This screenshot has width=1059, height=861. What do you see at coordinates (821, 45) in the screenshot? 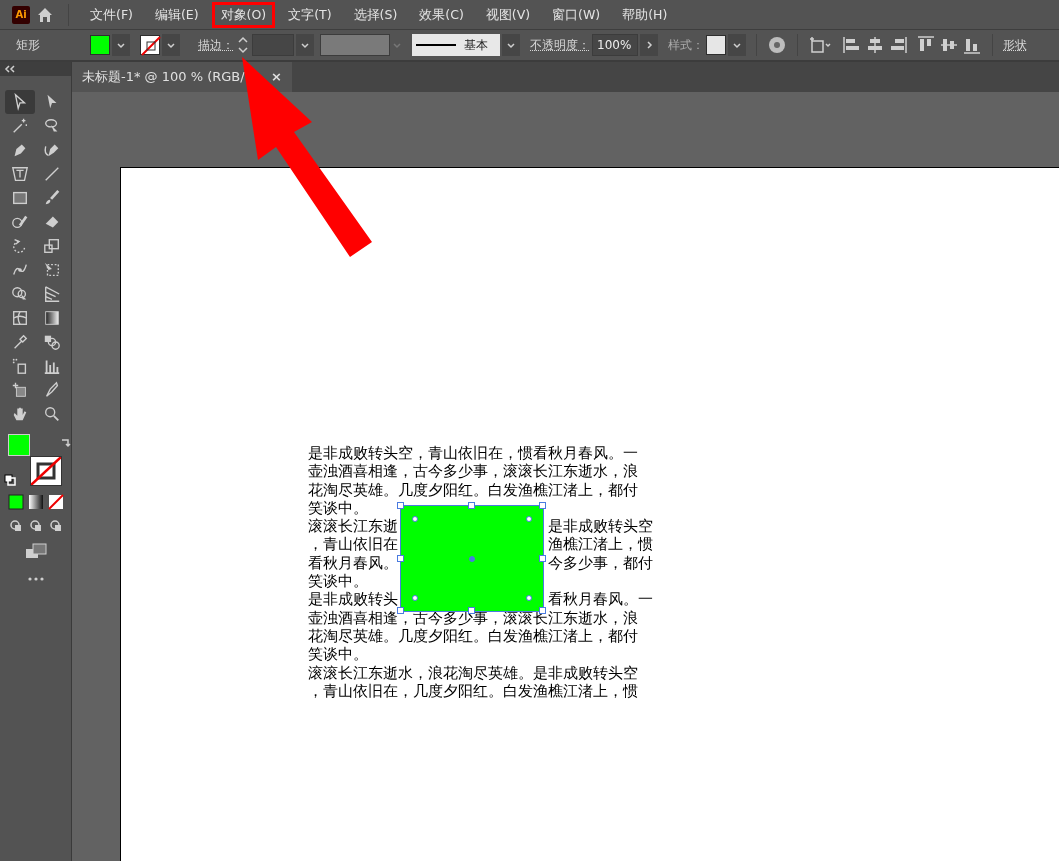
I see `transform-icon` at bounding box center [821, 45].